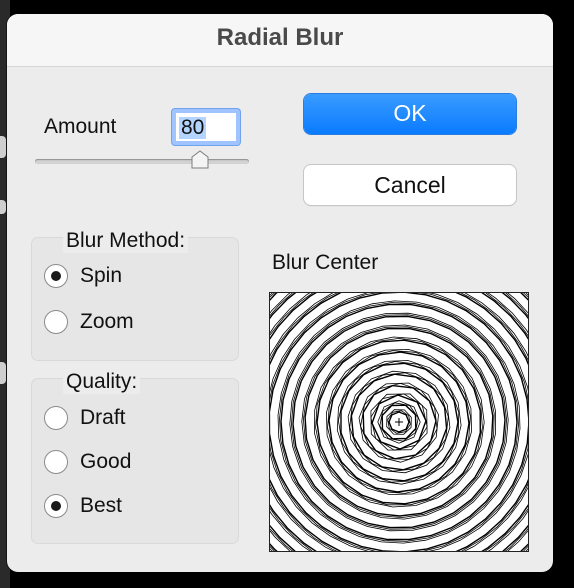 Image resolution: width=574 pixels, height=588 pixels. What do you see at coordinates (102, 382) in the screenshot?
I see `quality-legend: Quality:` at bounding box center [102, 382].